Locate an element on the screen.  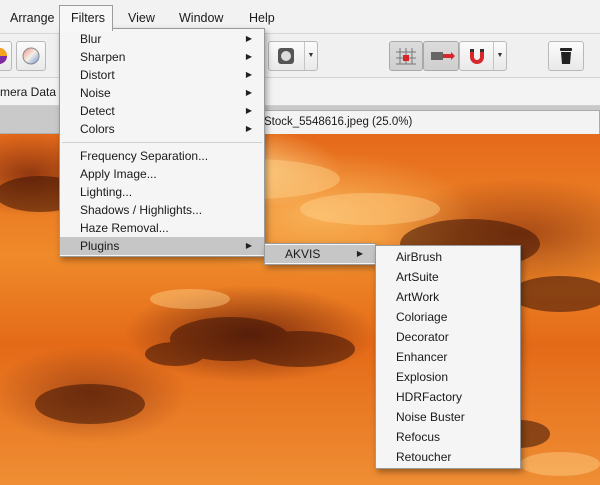
menu-item-colors: Colors ▶ is located at coordinates (162, 129).